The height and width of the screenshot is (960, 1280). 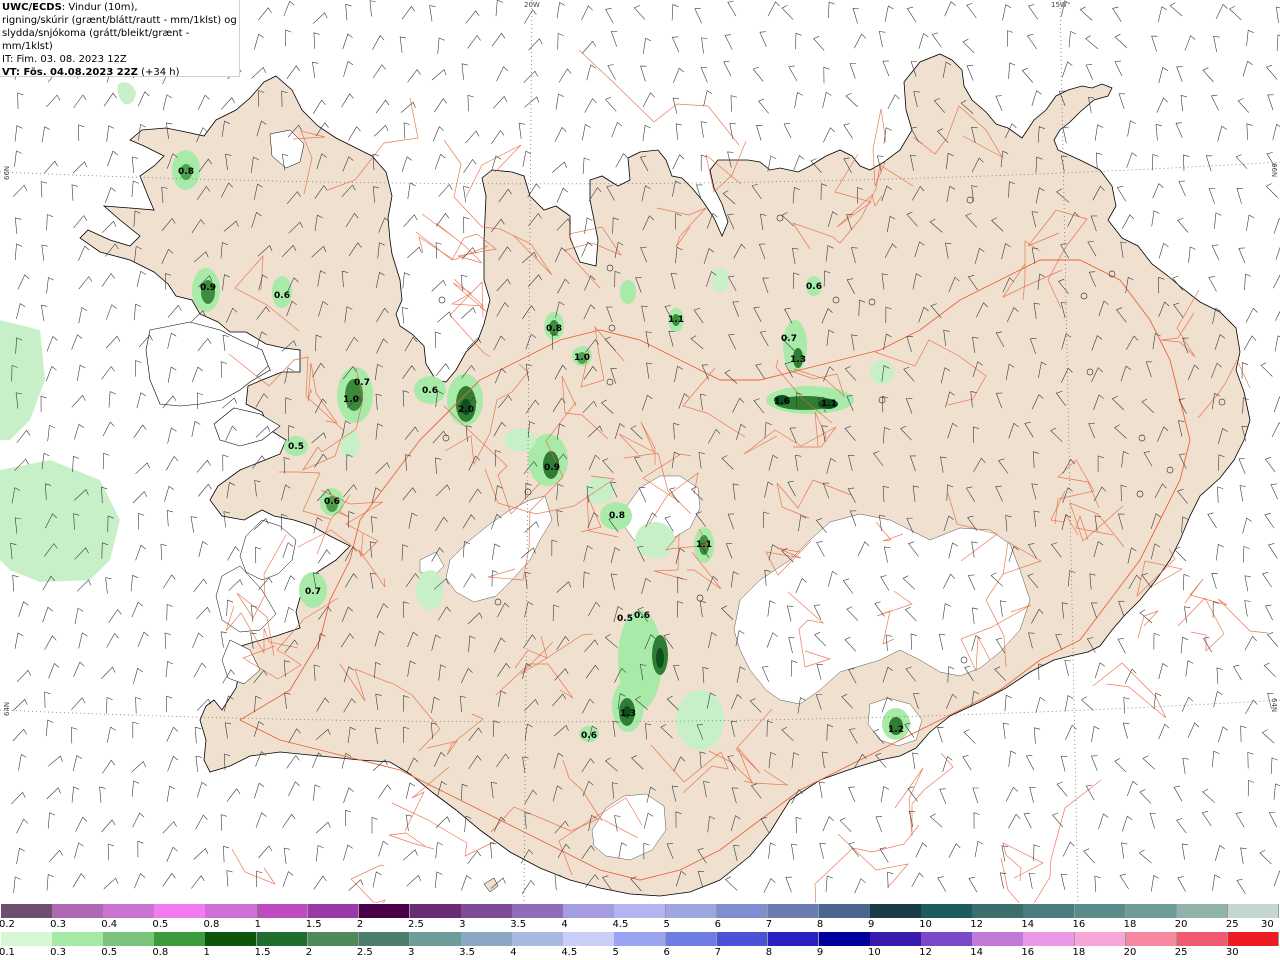 What do you see at coordinates (789, 339) in the screenshot?
I see `precip-value-label: 0.7` at bounding box center [789, 339].